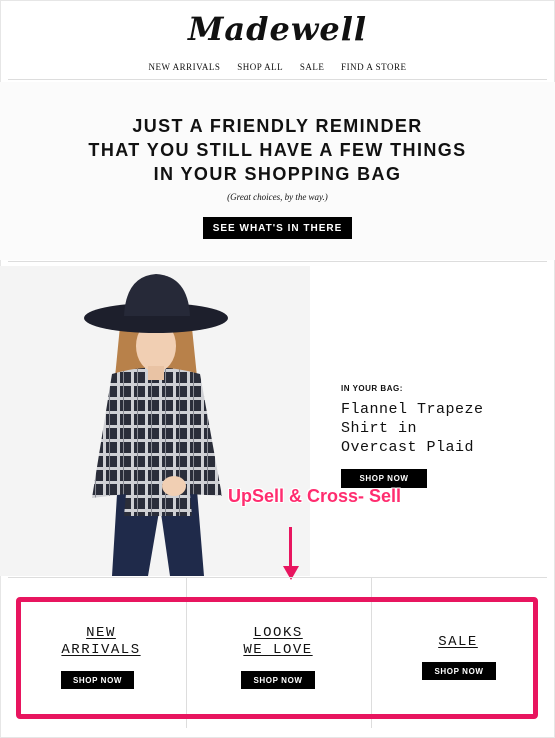 This screenshot has width=555, height=738. I want to click on upsell-annotation-label: UpSell & Cross- Sell, so click(315, 496).